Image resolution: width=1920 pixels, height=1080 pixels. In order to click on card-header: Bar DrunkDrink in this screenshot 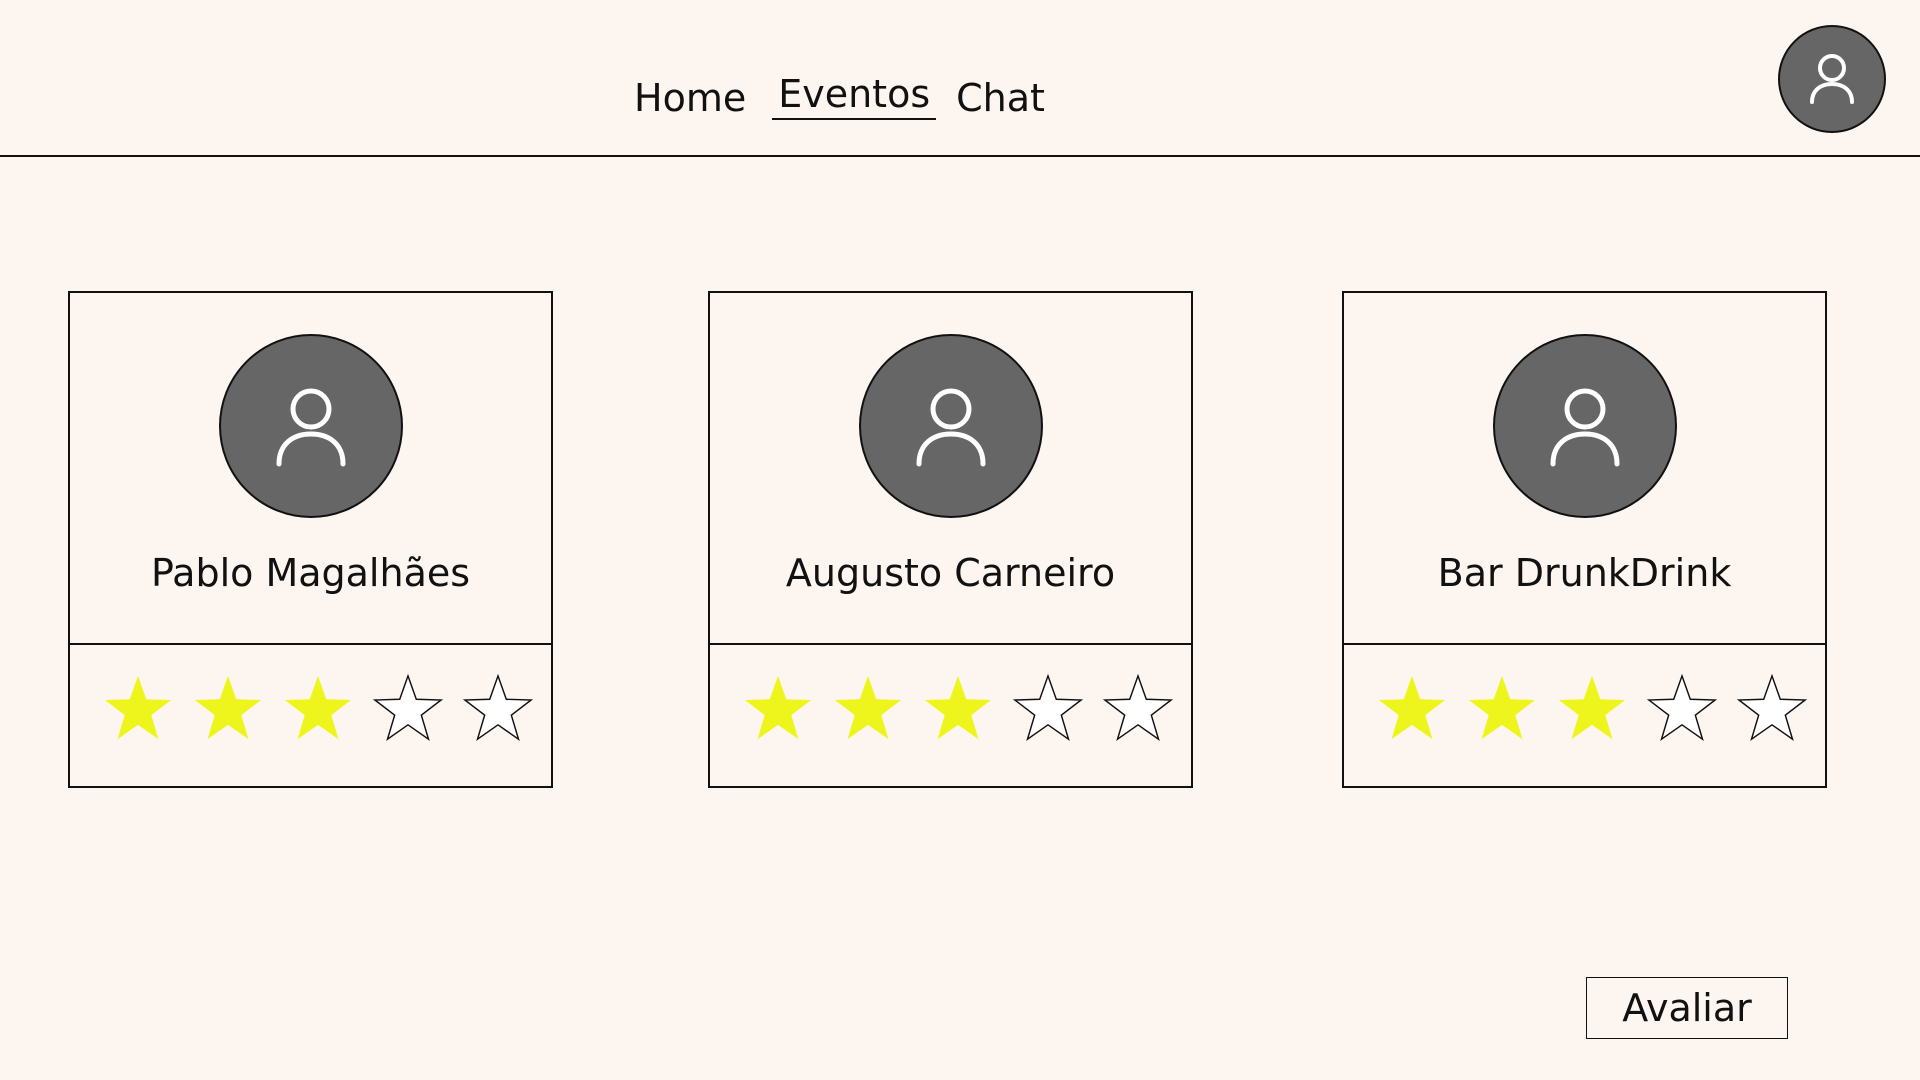, I will do `click(1584, 469)`.